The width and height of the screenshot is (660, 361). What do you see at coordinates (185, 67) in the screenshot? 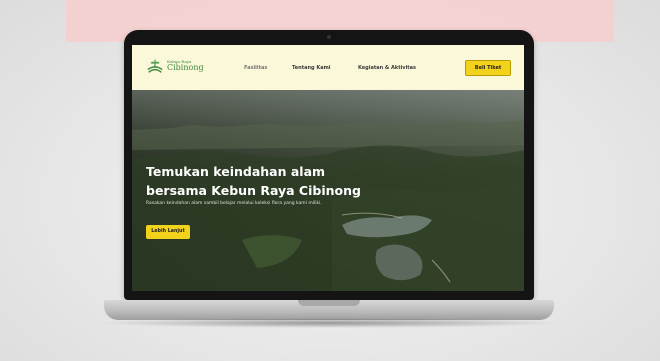
I see `logo-title: Cibinong` at bounding box center [185, 67].